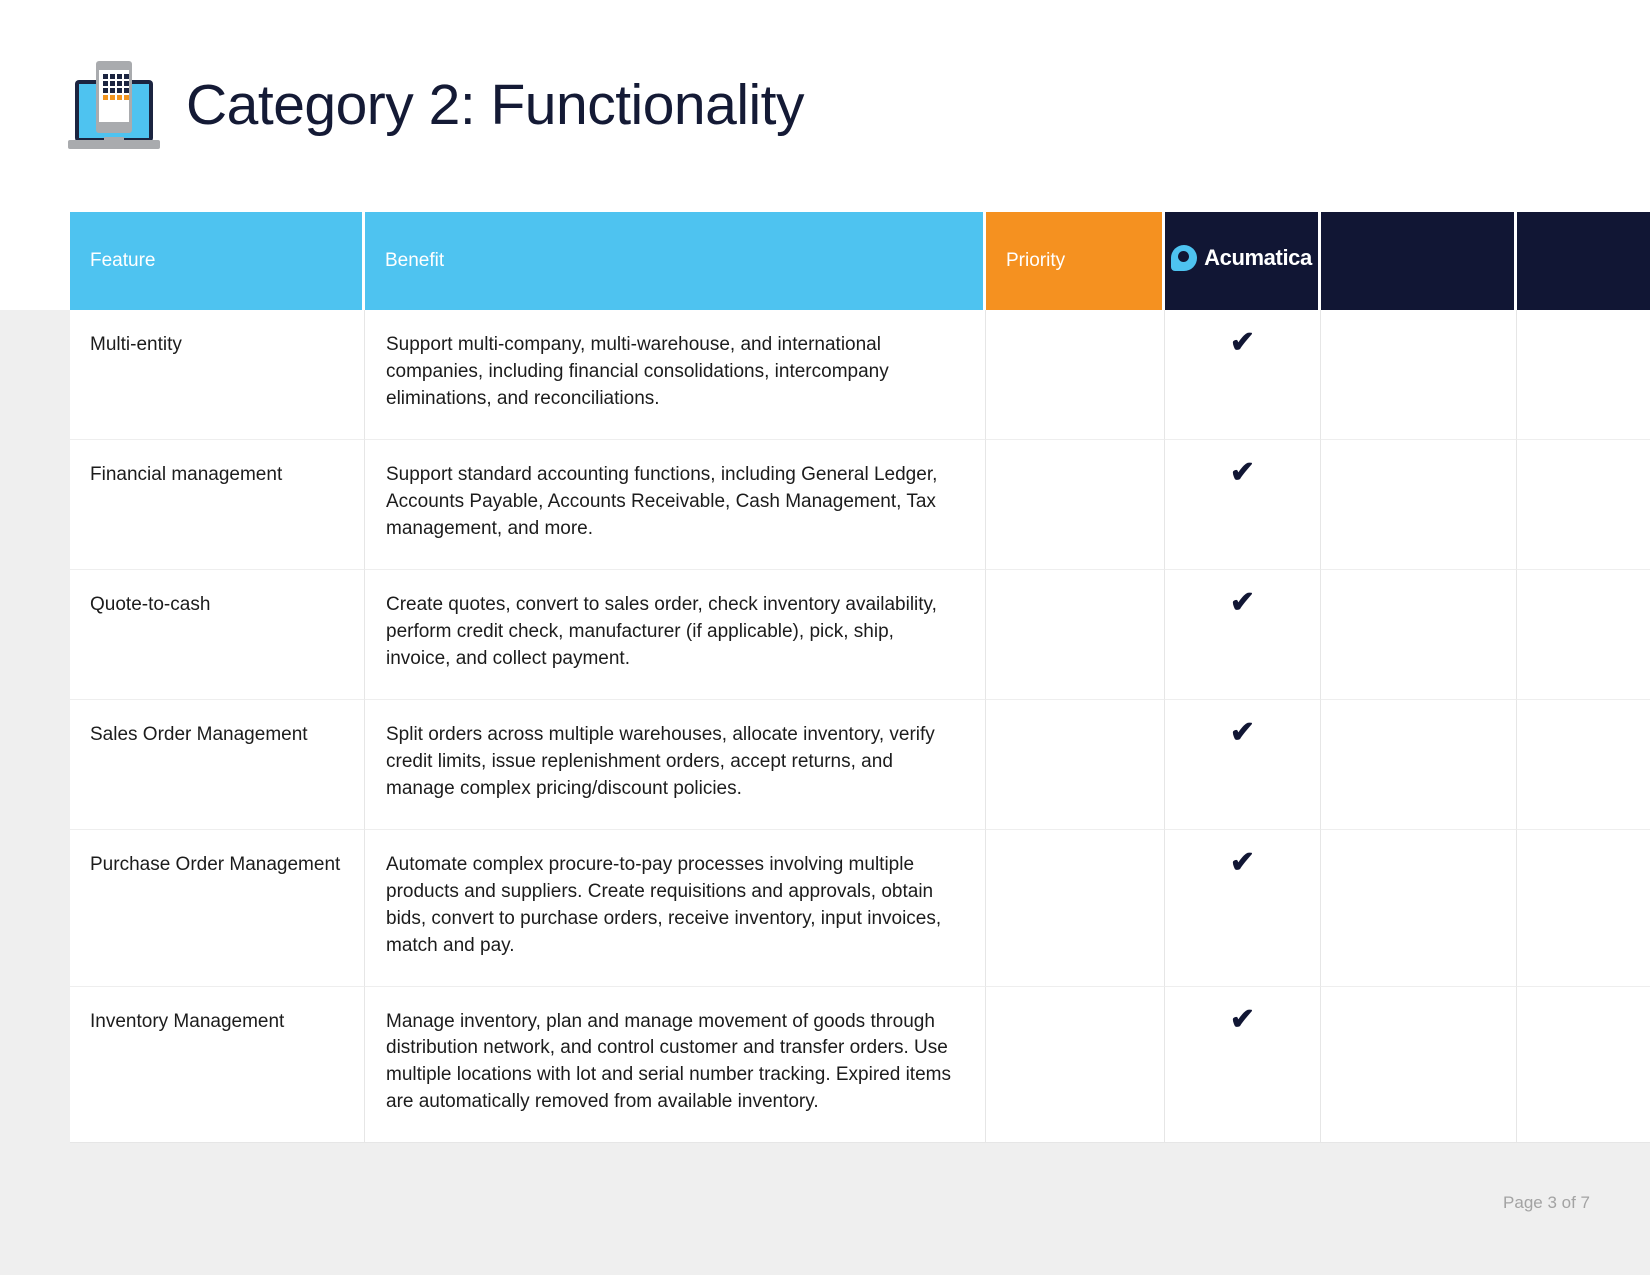 Image resolution: width=1650 pixels, height=1275 pixels. Describe the element at coordinates (217, 504) in the screenshot. I see `cell-feature: Financial management` at that location.